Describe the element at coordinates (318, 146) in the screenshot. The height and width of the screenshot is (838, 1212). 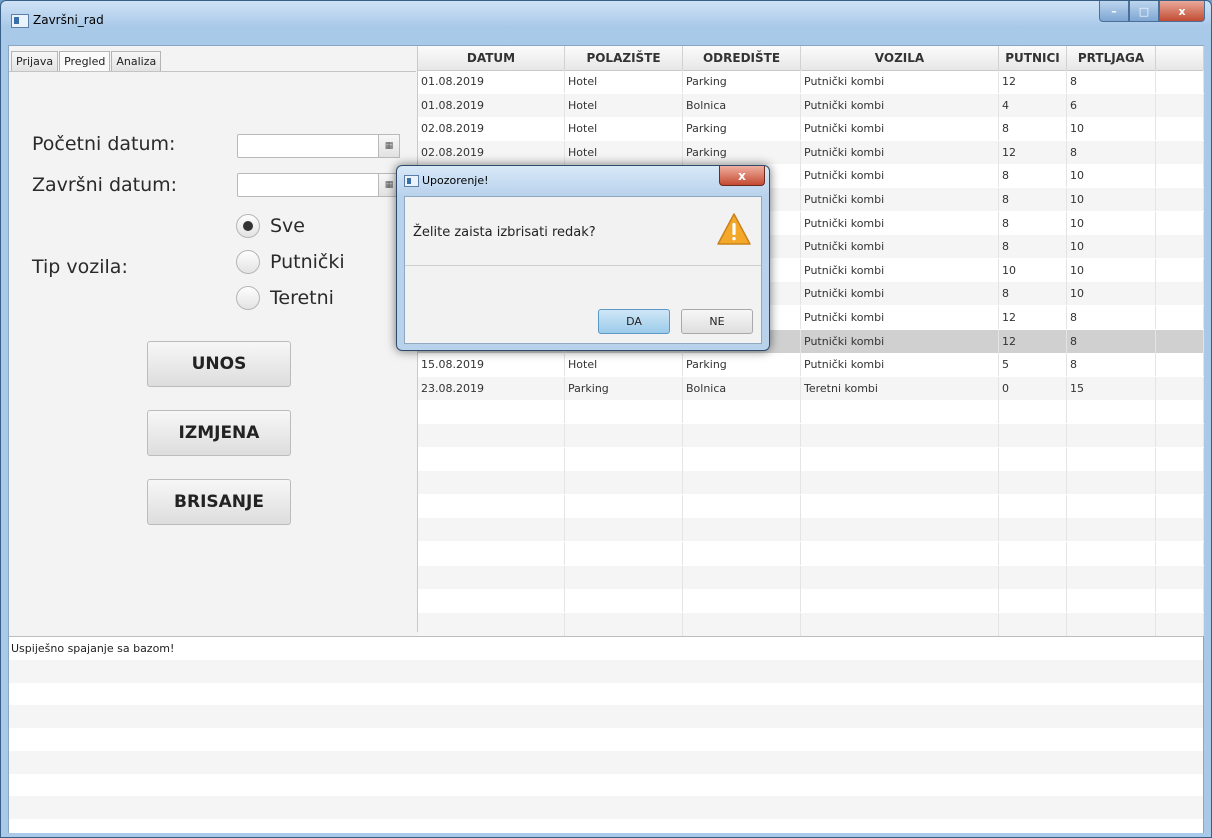
I see `start-date-picker: ▦` at that location.